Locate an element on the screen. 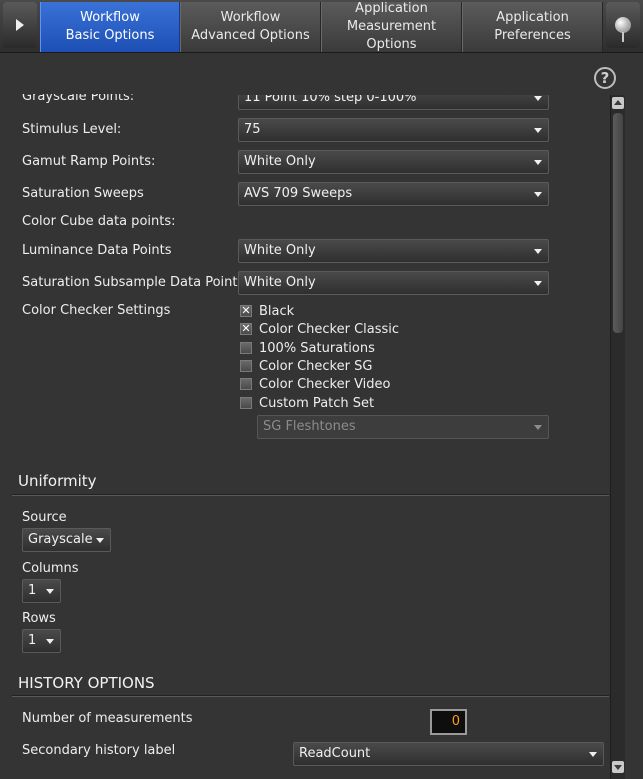  tab-application-measurement-options: Application Measurement Options is located at coordinates (391, 26).